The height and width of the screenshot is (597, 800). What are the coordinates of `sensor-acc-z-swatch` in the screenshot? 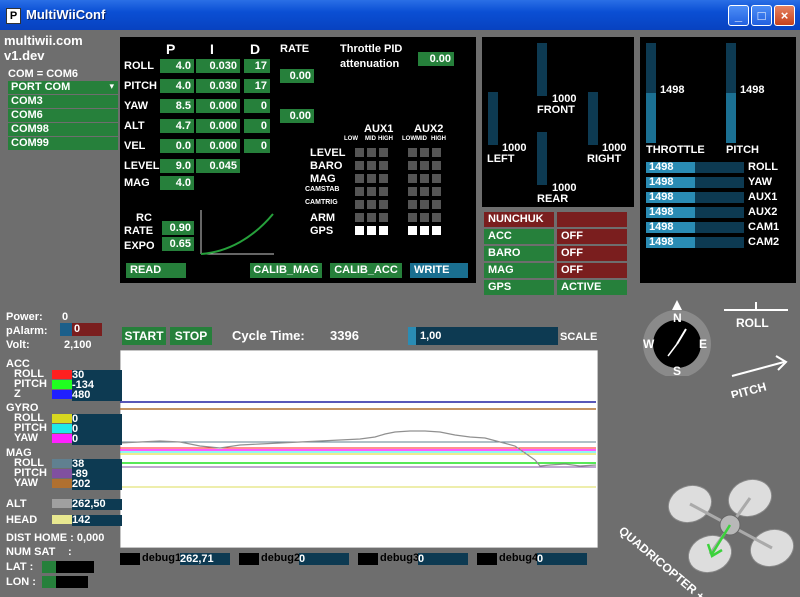 It's located at (62, 394).